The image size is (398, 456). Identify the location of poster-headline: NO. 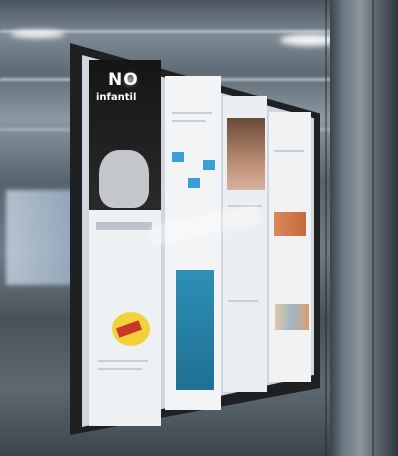
(123, 80).